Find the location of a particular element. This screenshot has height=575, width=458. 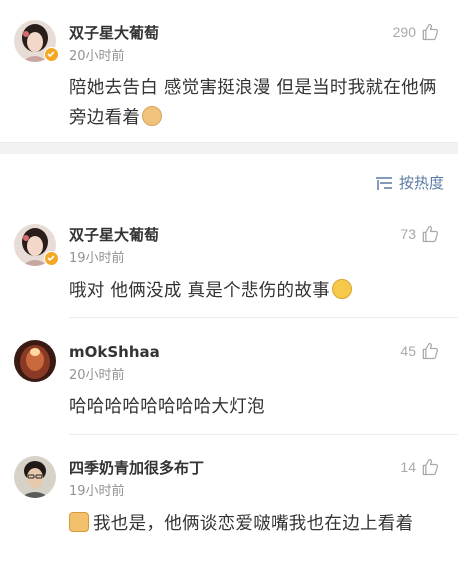

like-count: 45 is located at coordinates (408, 351).